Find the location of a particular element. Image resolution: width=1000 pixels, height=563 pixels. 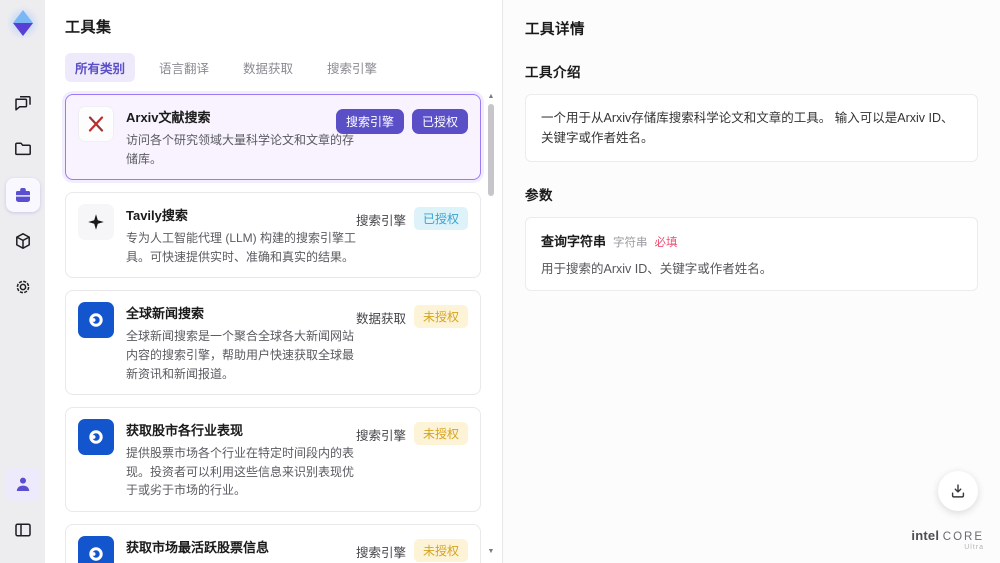

toolbox-icon is located at coordinates (22, 195).